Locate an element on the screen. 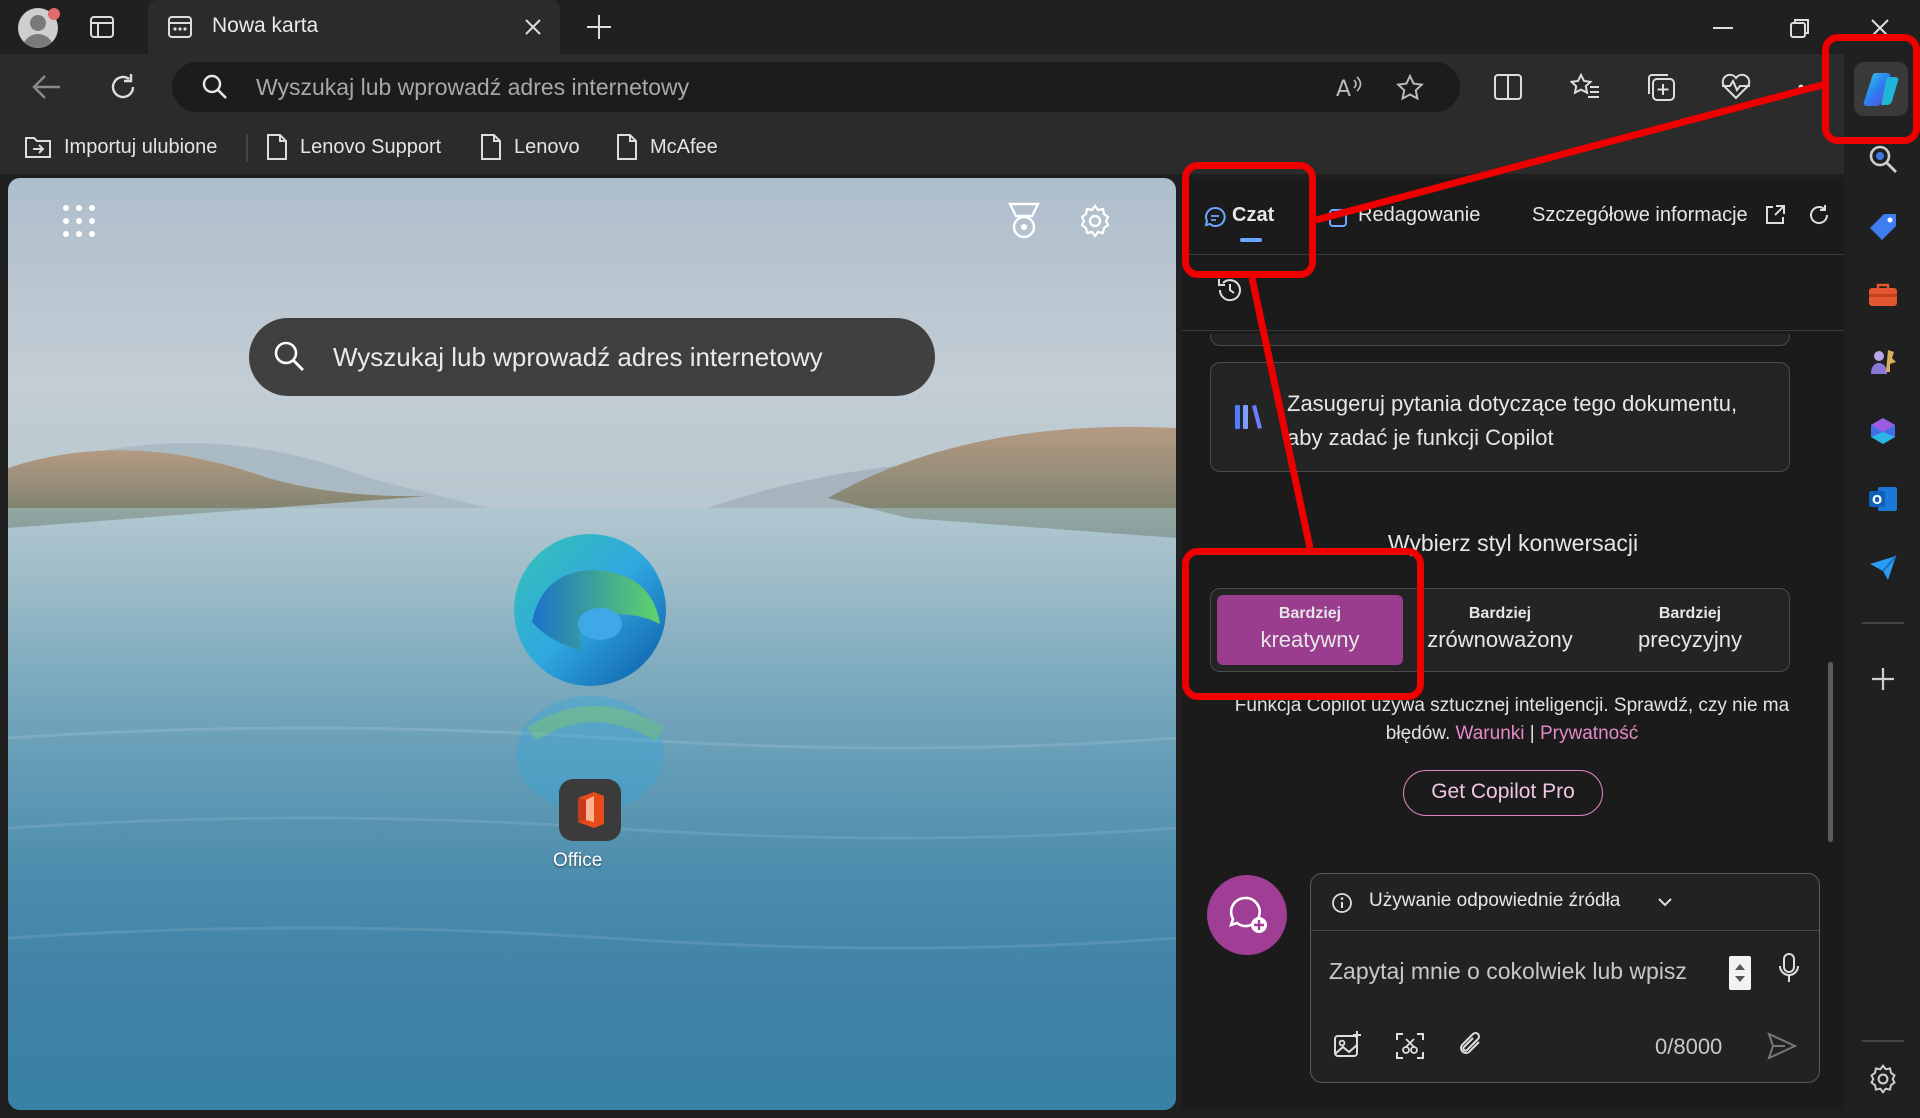  svg-text: O is located at coordinates (1877, 500).